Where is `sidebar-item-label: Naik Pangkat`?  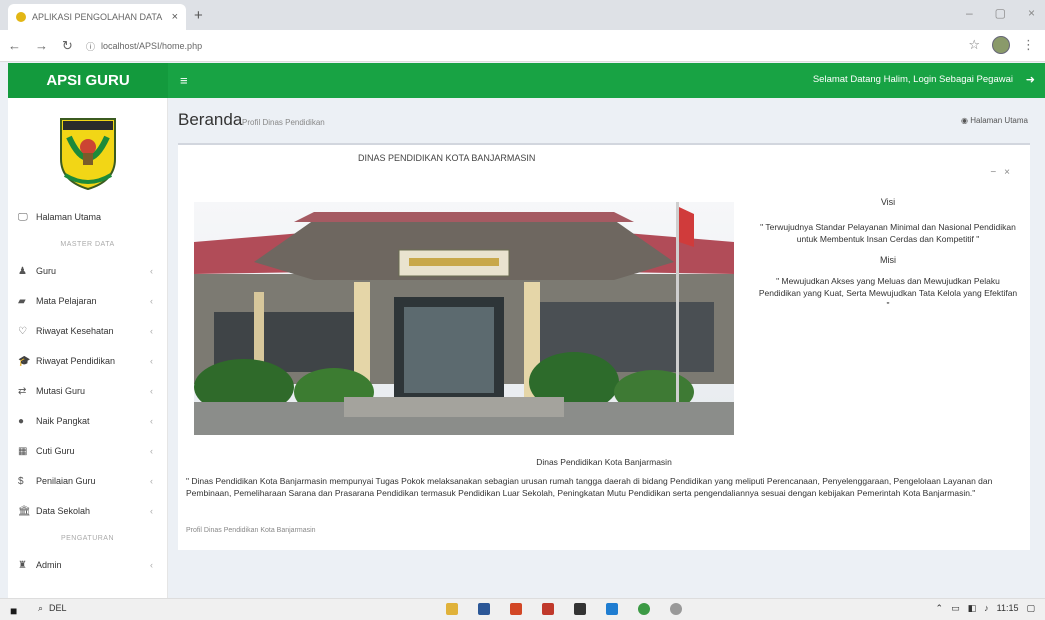 sidebar-item-label: Naik Pangkat is located at coordinates (63, 421).